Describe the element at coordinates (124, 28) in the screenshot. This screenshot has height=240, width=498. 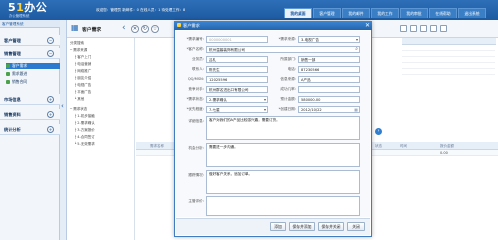
I see `back-chevron-icon: ‹` at that location.